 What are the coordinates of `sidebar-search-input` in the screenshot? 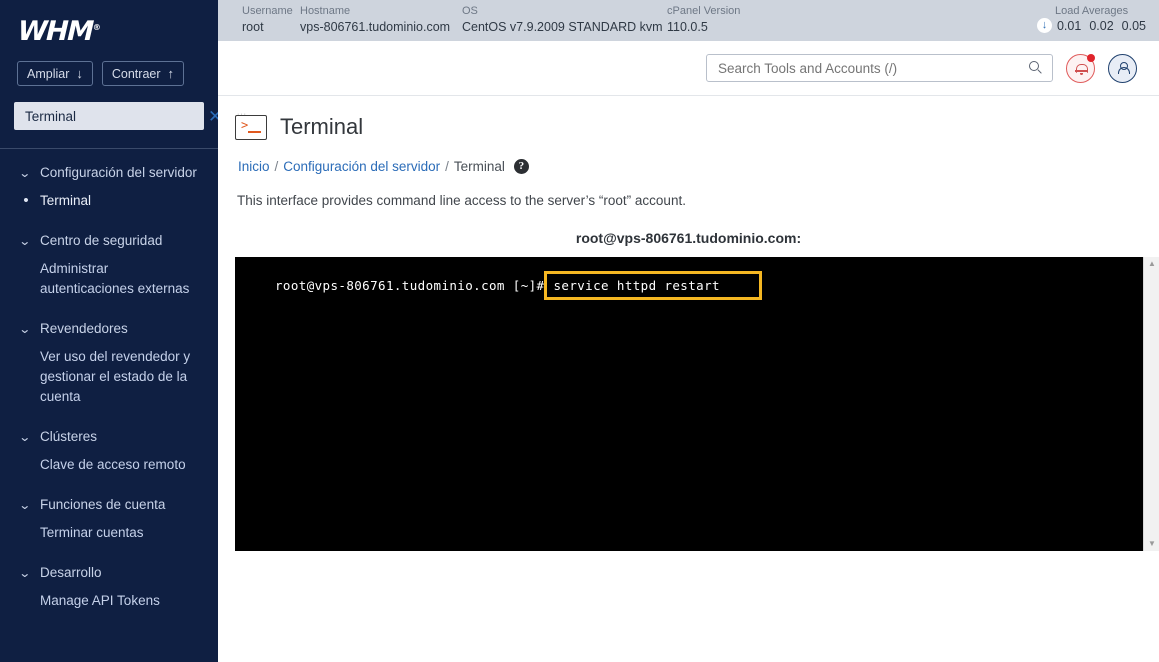 It's located at (113, 116).